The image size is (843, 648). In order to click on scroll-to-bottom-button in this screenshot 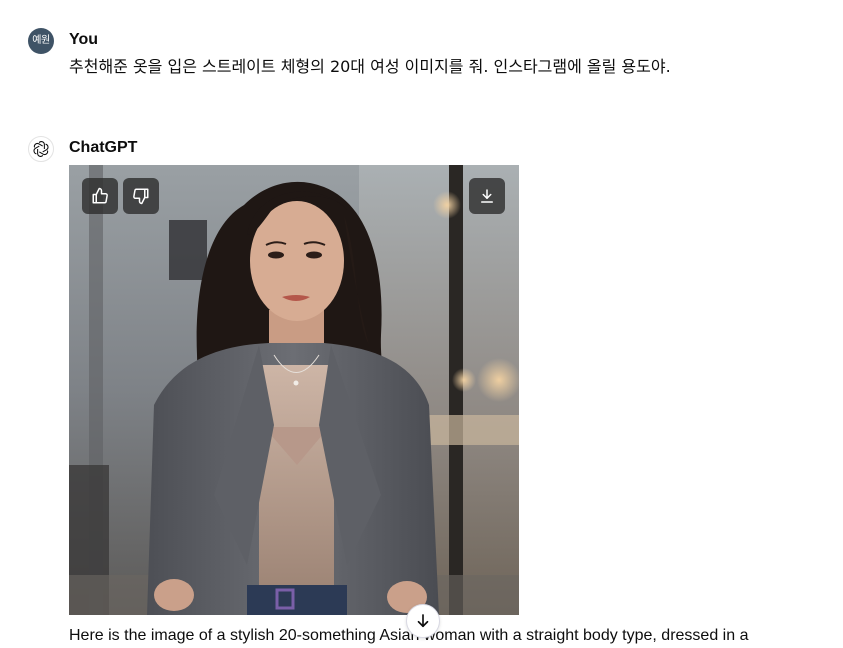, I will do `click(423, 621)`.